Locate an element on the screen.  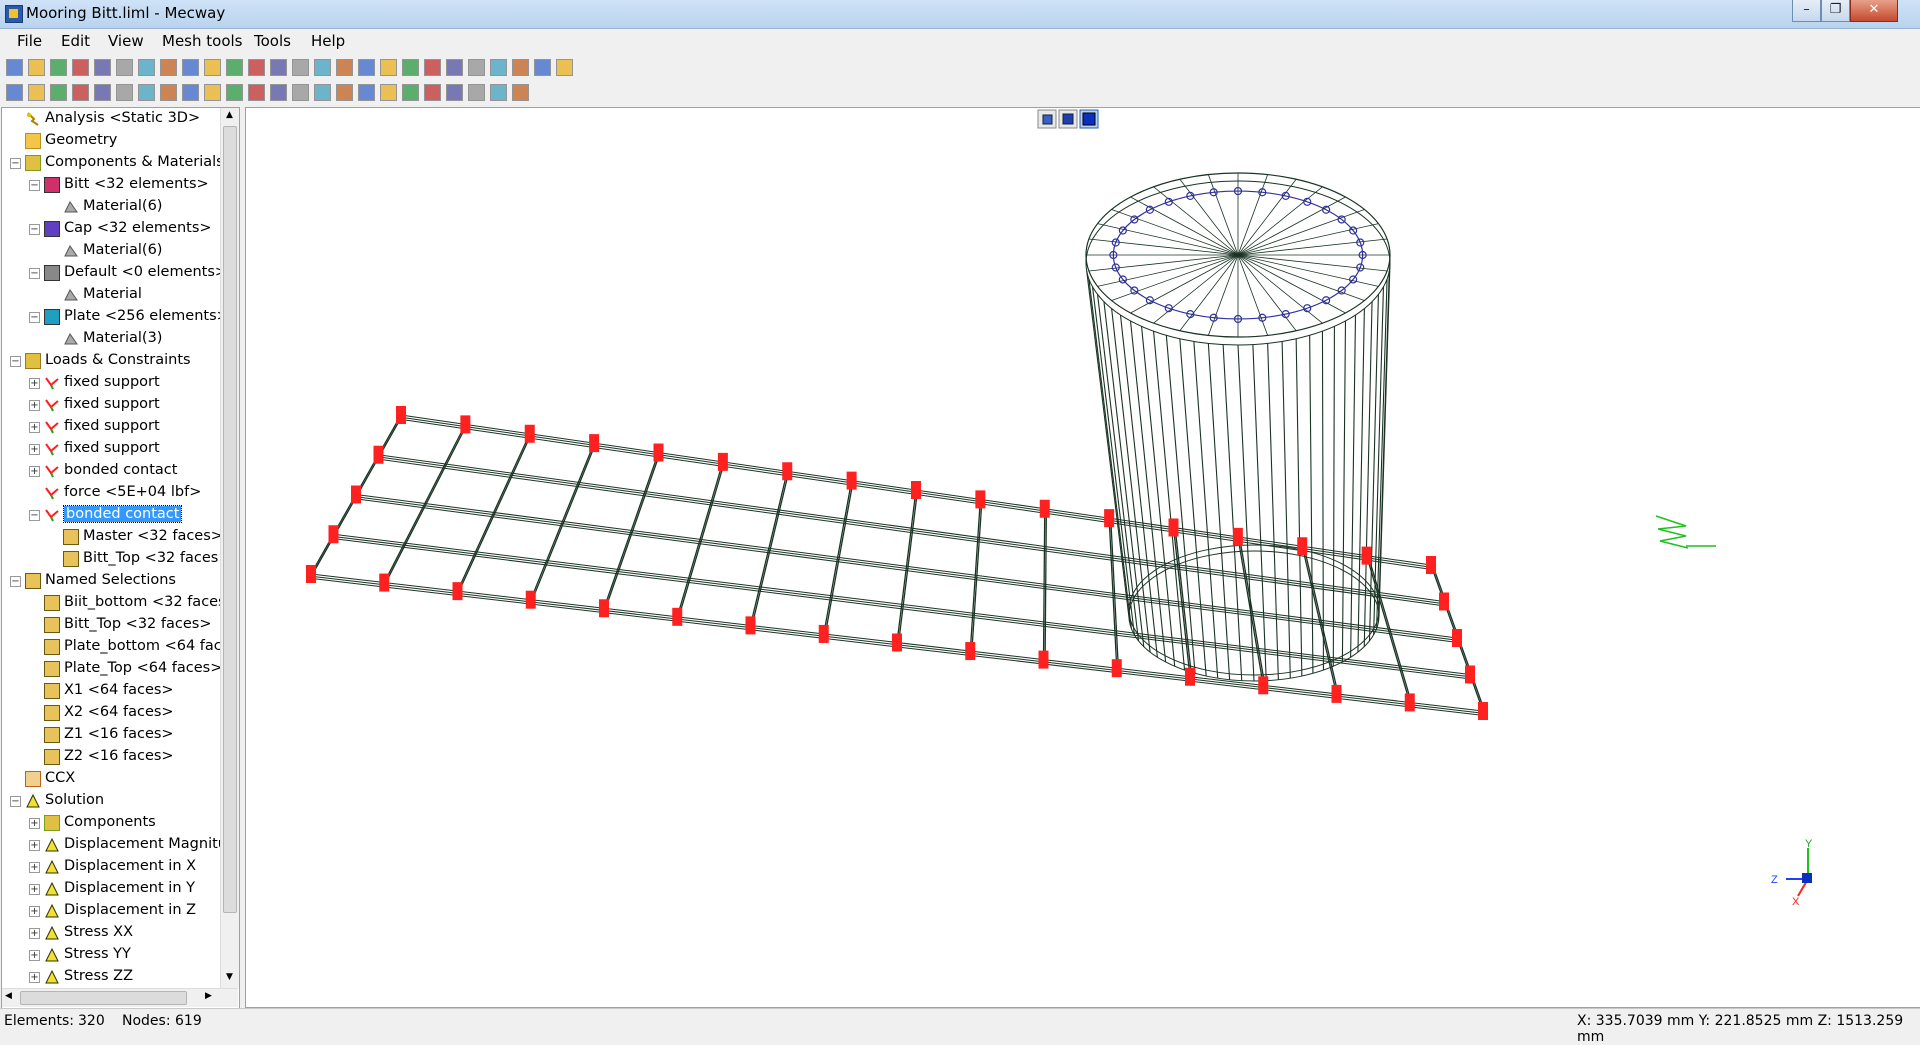
tree-item: Plate_Top <64 faces> is located at coordinates (112, 669).